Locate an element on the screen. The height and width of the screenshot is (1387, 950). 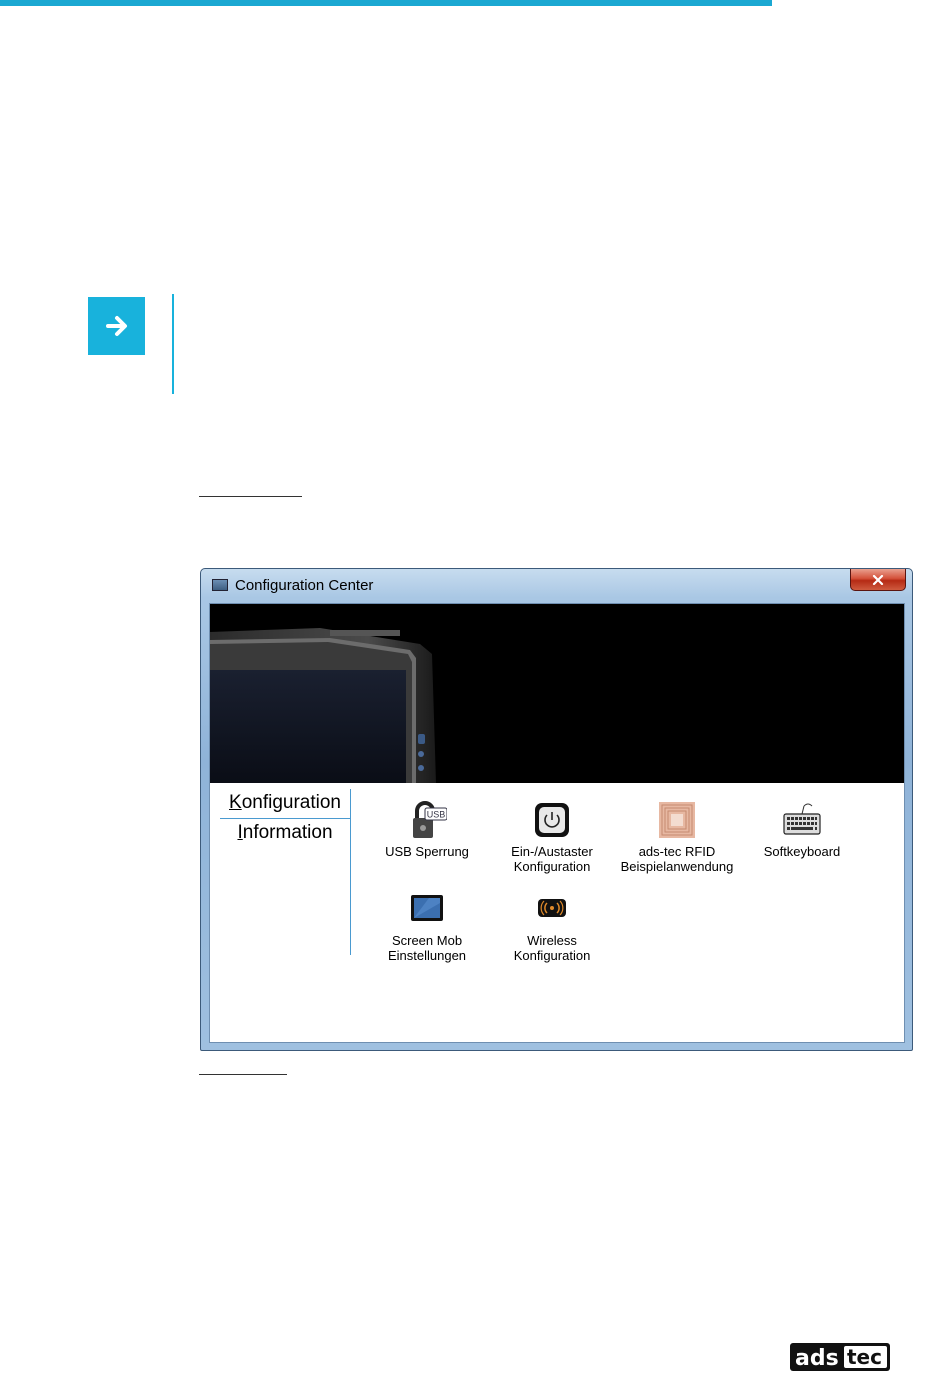
tool-softkeyboard: Softkeyboard is located at coordinates (802, 829).